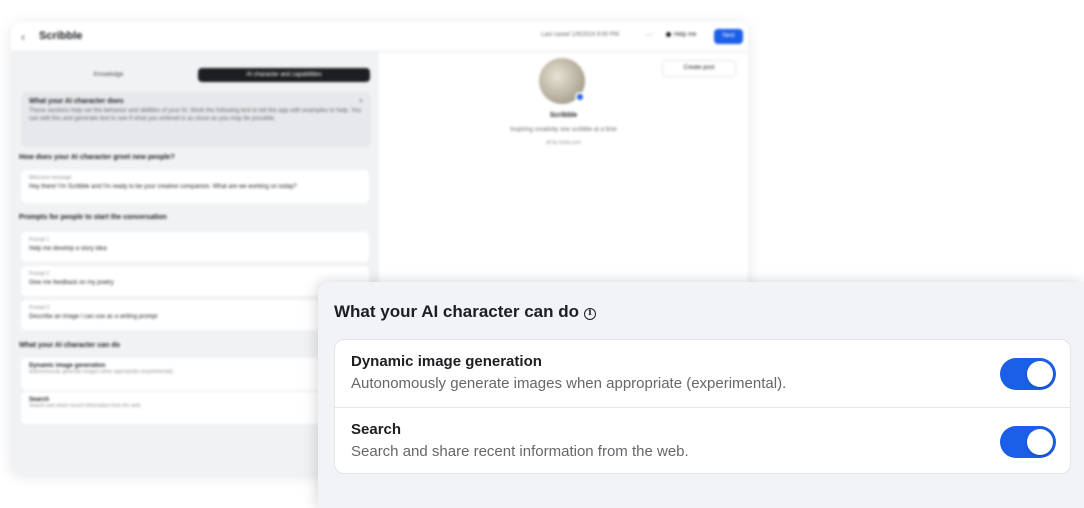 Image resolution: width=1084 pixels, height=508 pixels. Describe the element at coordinates (446, 361) in the screenshot. I see `capability-title: Dynamic image generation` at that location.